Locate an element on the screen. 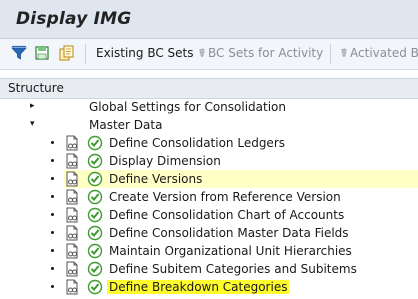 This screenshot has height=299, width=418. activated-bc-sets-button: ☤ Activated B is located at coordinates (379, 53).